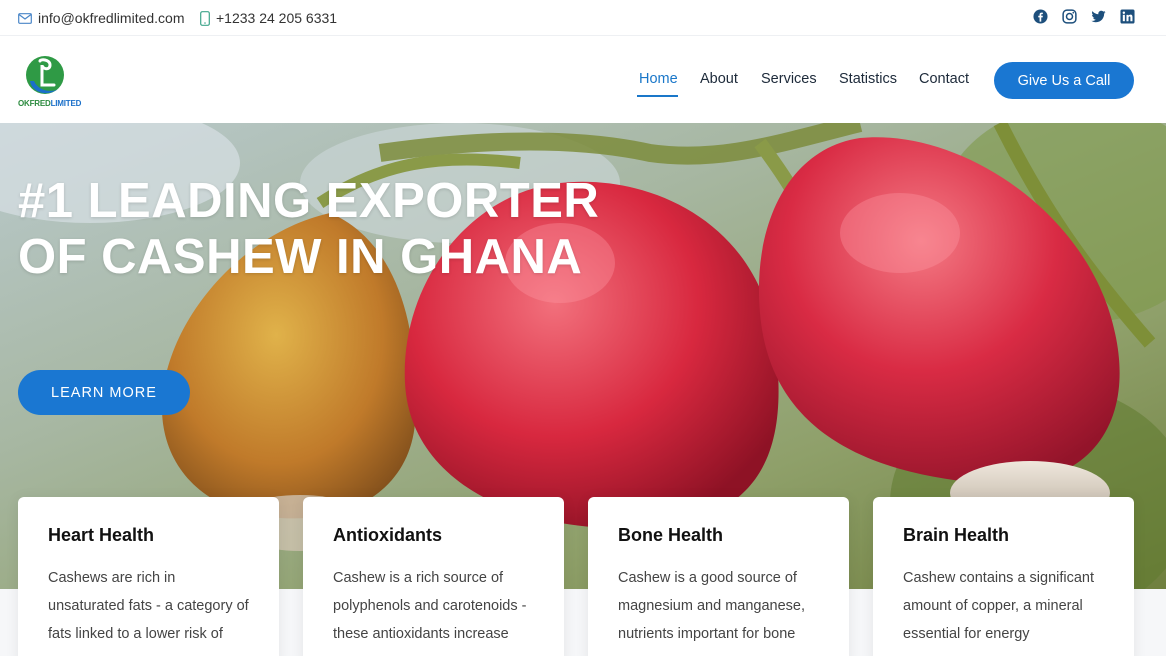 Image resolution: width=1166 pixels, height=656 pixels. I want to click on card-title: Heart Health, so click(101, 535).